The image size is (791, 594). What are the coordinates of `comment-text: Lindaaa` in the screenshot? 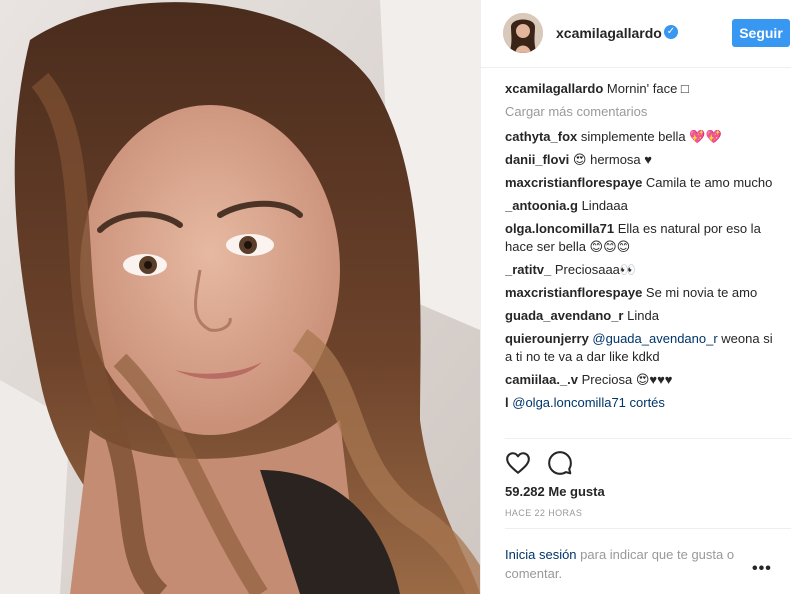 It's located at (604, 205).